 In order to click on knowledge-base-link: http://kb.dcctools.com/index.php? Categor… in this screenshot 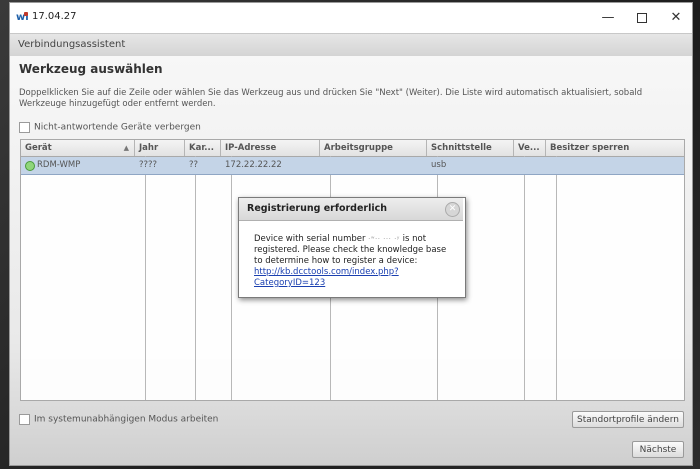, I will do `click(326, 277)`.